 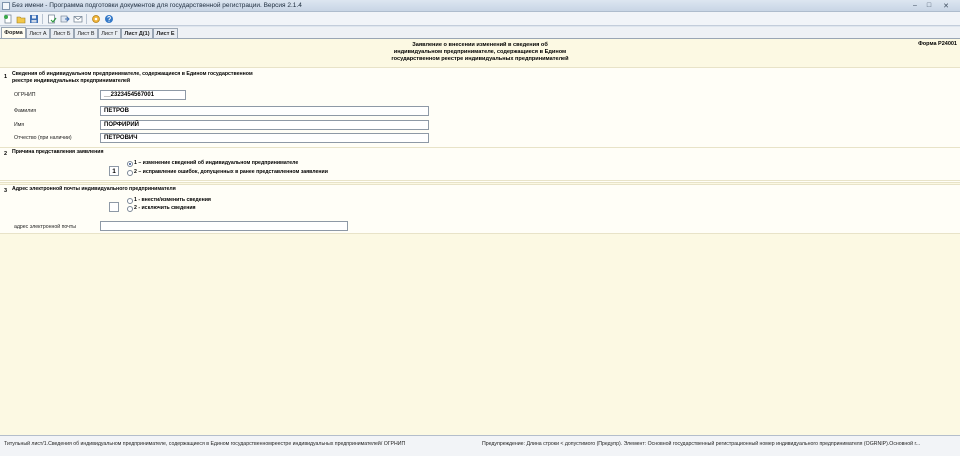 I want to click on email-option-1-label: 1 - внести/изменить сведения, so click(x=172, y=200).